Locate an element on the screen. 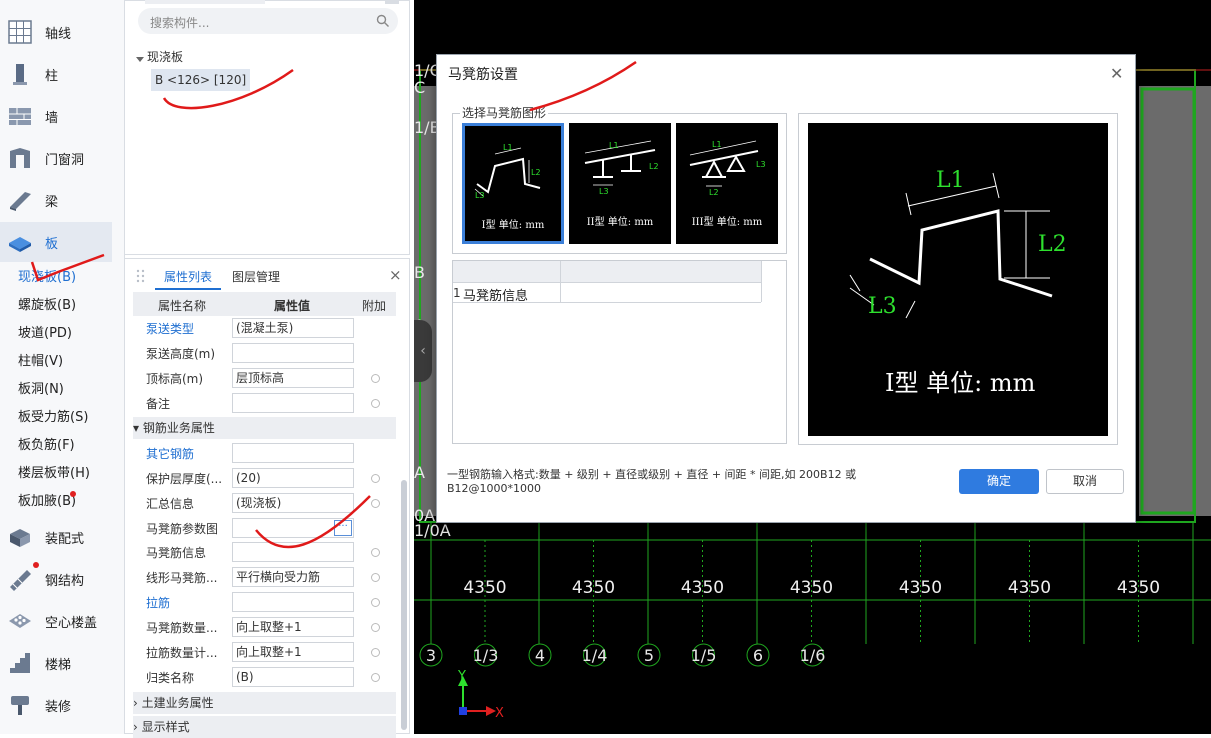  decoration-icon is located at coordinates (20, 705).